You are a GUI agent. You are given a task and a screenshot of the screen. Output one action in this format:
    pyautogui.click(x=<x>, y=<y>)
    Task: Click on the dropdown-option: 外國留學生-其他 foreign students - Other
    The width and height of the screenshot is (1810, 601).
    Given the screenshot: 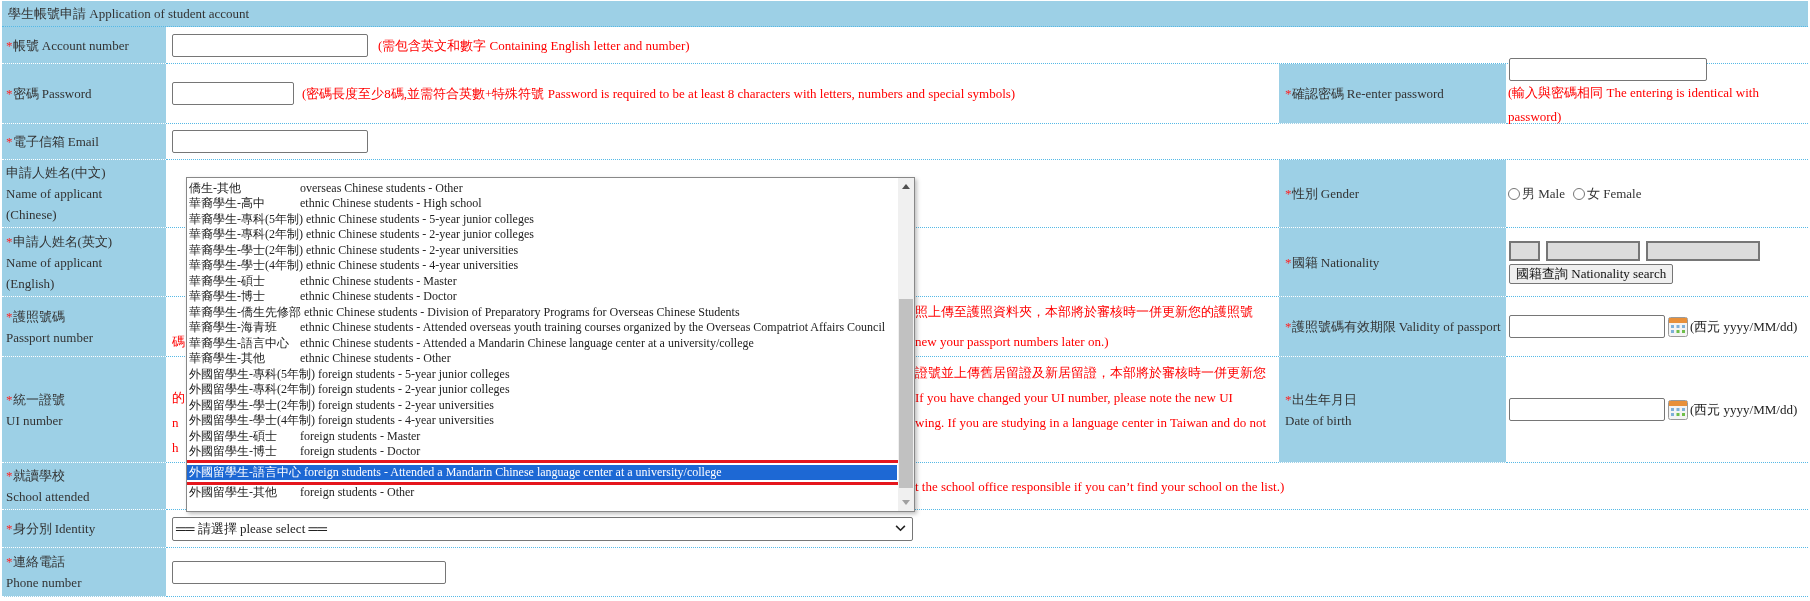 What is the action you would take?
    pyautogui.click(x=542, y=493)
    